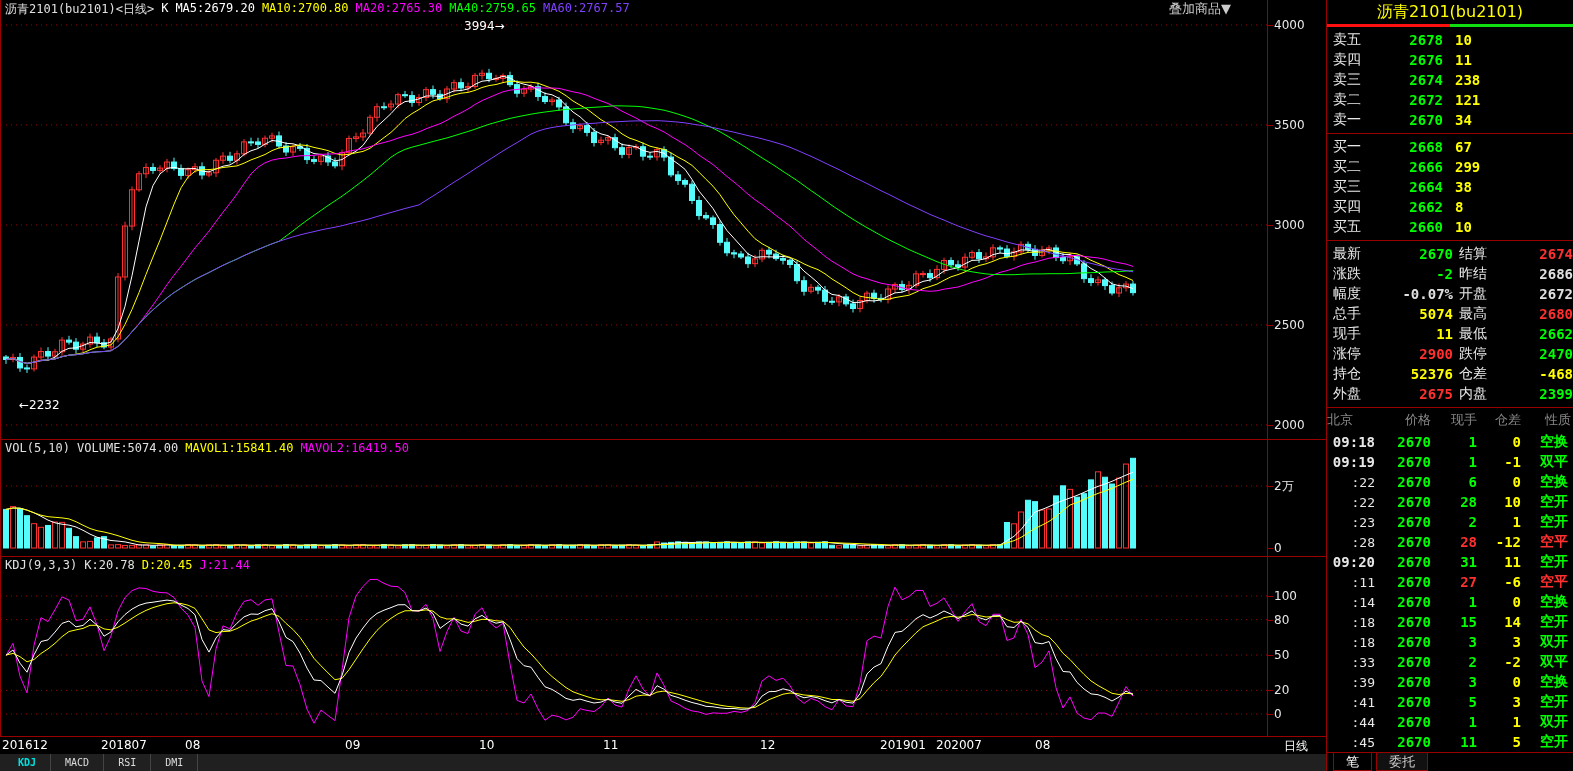 The image size is (1573, 771). I want to click on stat-label: 昨结, so click(1473, 274).